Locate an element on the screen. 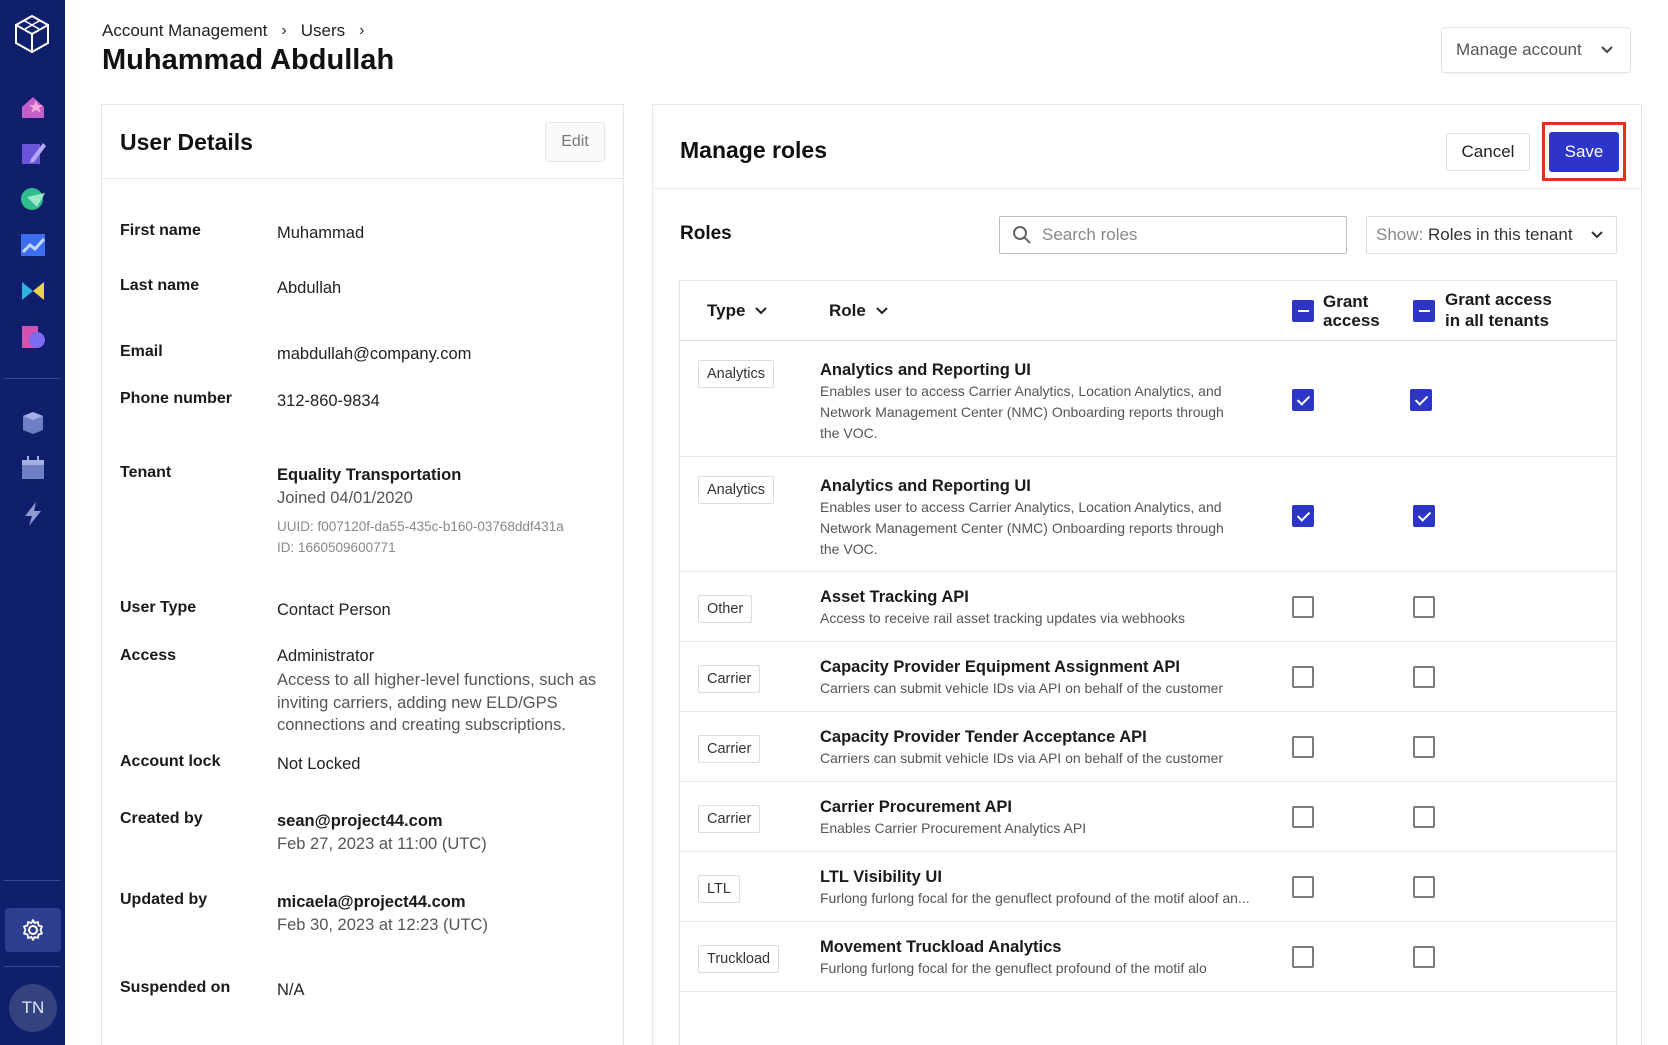  field-value: Contact Person is located at coordinates (334, 610).